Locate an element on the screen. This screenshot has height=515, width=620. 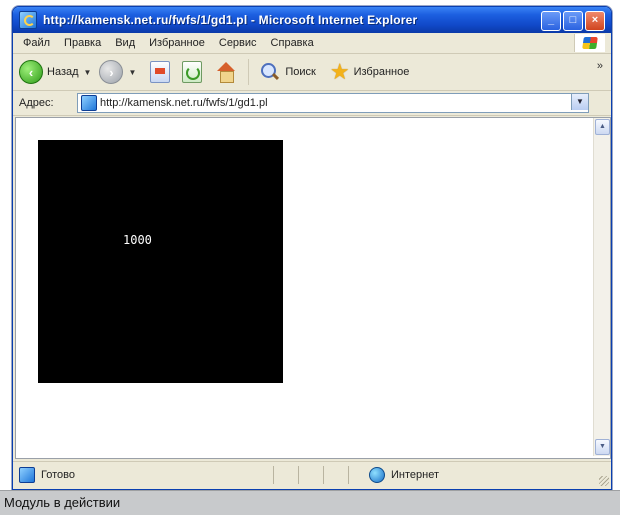
menu-edit: Правка is located at coordinates (82, 43).